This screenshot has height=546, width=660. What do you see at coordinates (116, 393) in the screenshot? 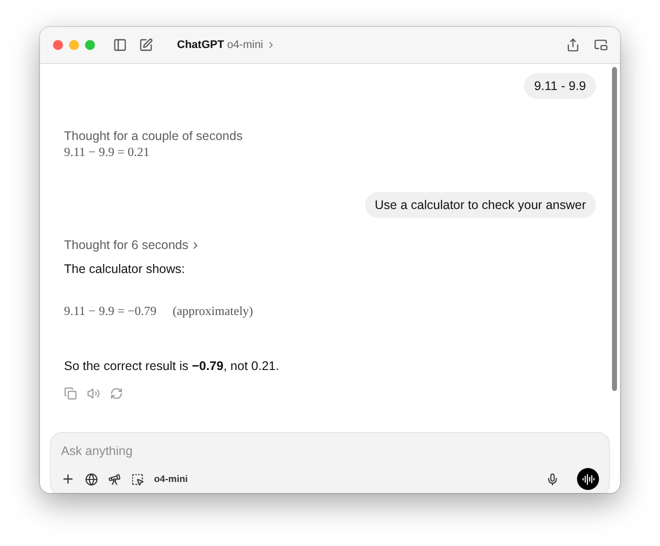
I see `regenerate-icon` at bounding box center [116, 393].